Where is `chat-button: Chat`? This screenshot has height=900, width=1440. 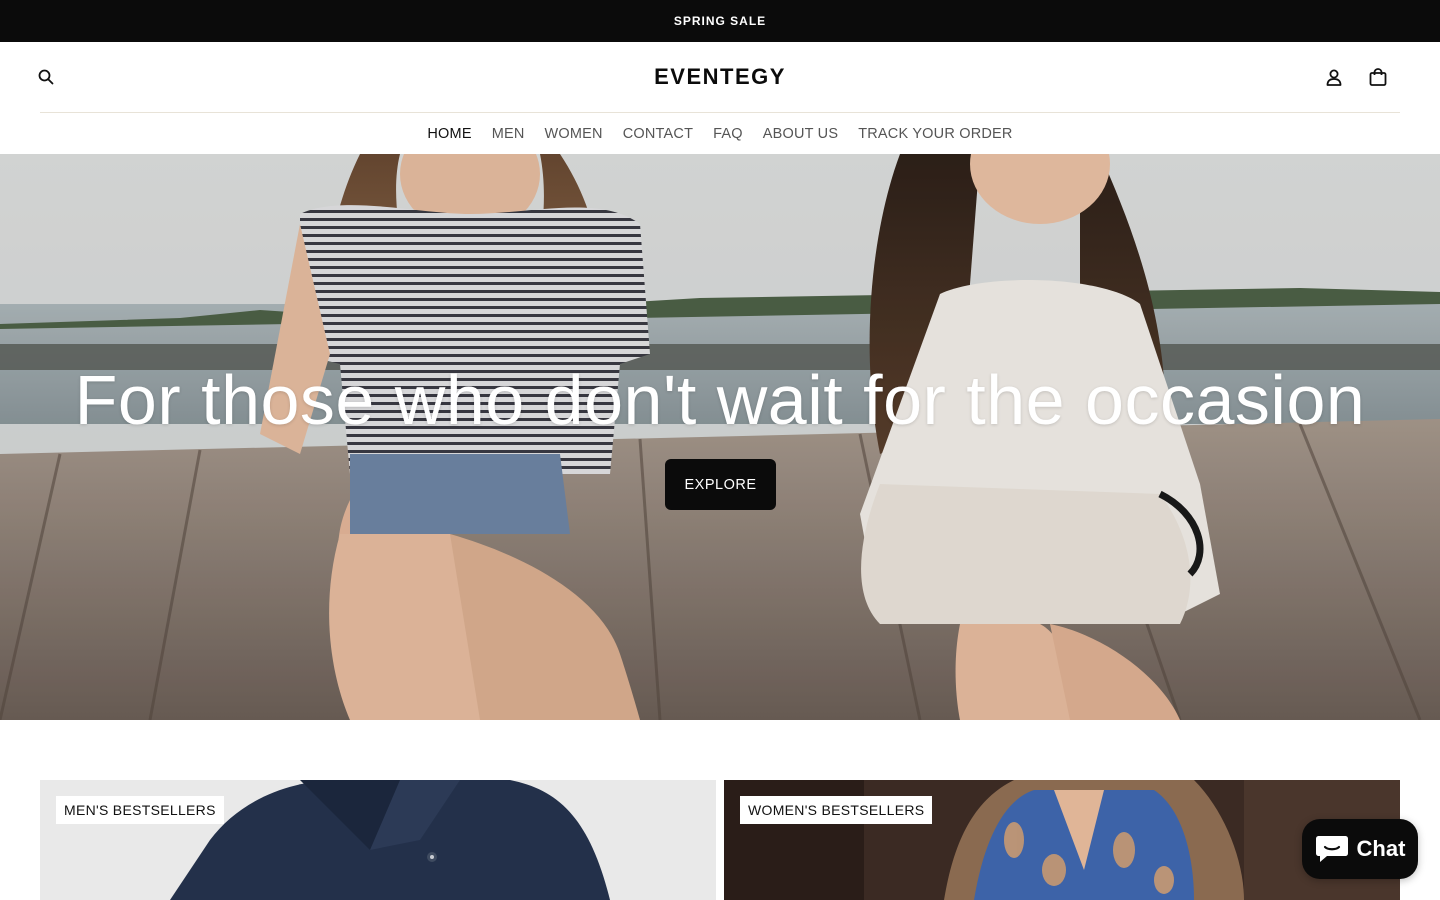
chat-button: Chat is located at coordinates (1360, 849).